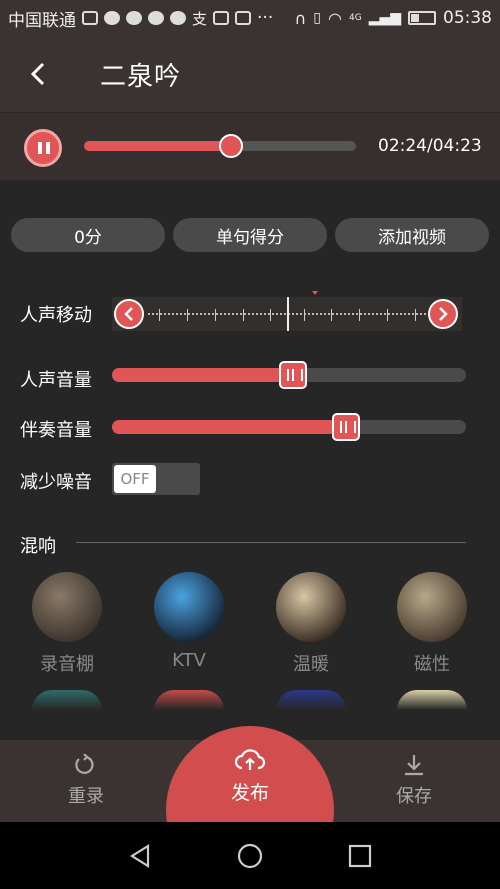 Image resolution: width=500 pixels, height=889 pixels. Describe the element at coordinates (265, 18) in the screenshot. I see `more-notifications-icon: ···` at that location.